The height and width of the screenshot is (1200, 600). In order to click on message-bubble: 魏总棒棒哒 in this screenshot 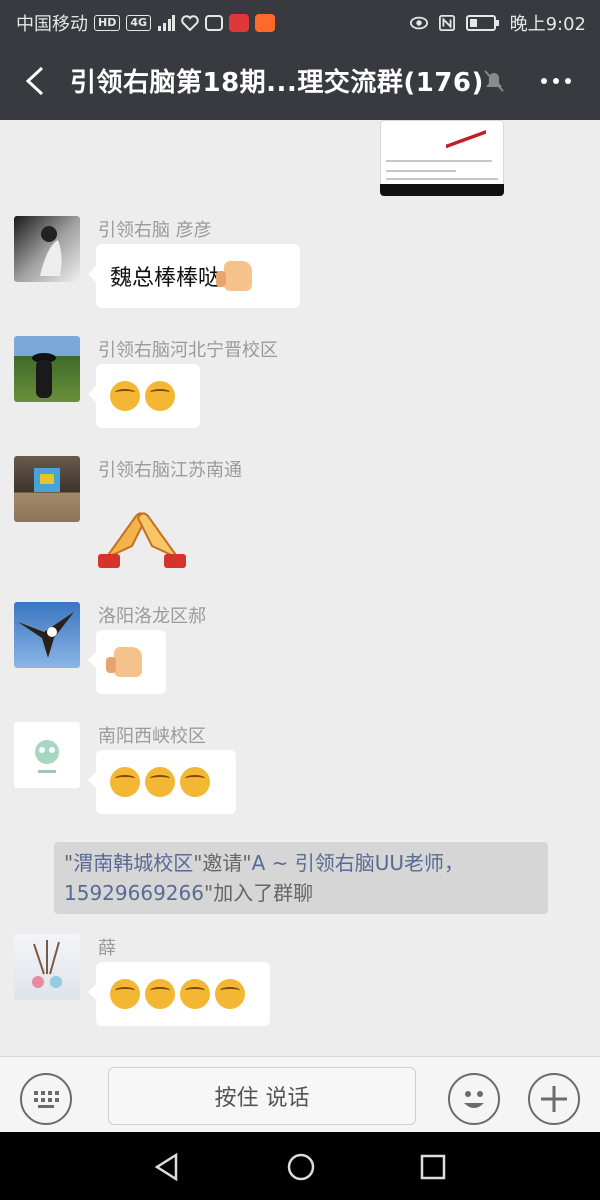, I will do `click(194, 276)`.